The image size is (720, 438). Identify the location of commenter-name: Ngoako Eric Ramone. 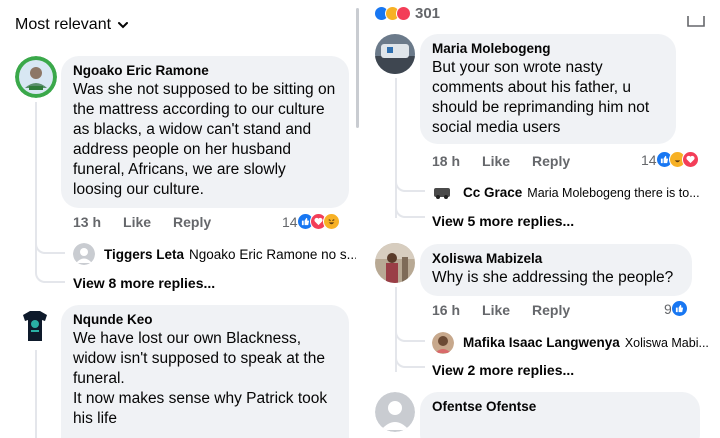
(205, 70).